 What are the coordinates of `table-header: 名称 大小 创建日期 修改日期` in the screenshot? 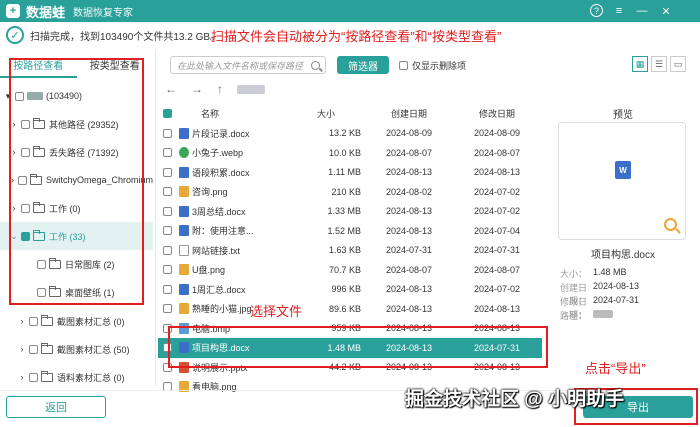 It's located at (350, 114).